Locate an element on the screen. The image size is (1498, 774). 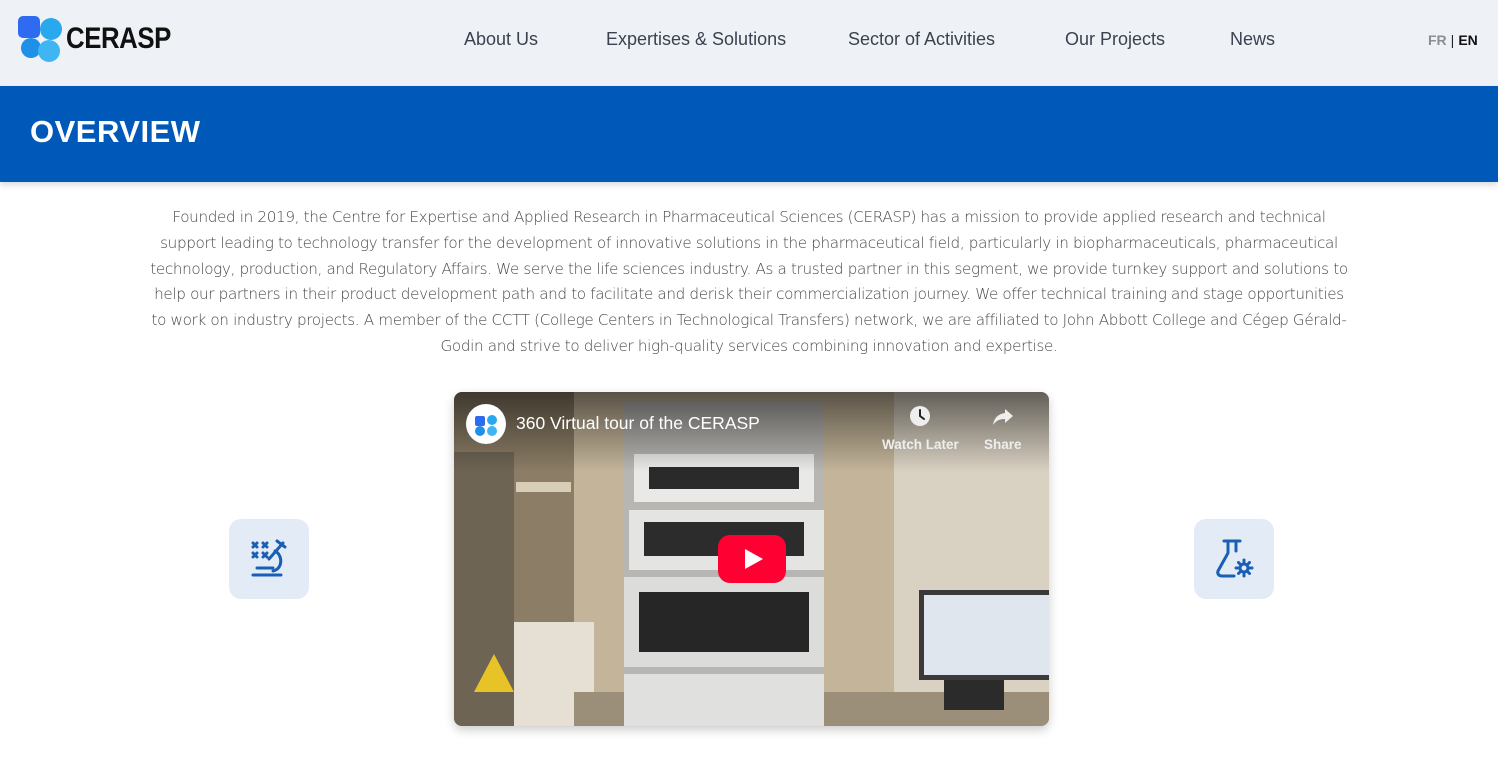
language-switcher: FR | EN is located at coordinates (1453, 40).